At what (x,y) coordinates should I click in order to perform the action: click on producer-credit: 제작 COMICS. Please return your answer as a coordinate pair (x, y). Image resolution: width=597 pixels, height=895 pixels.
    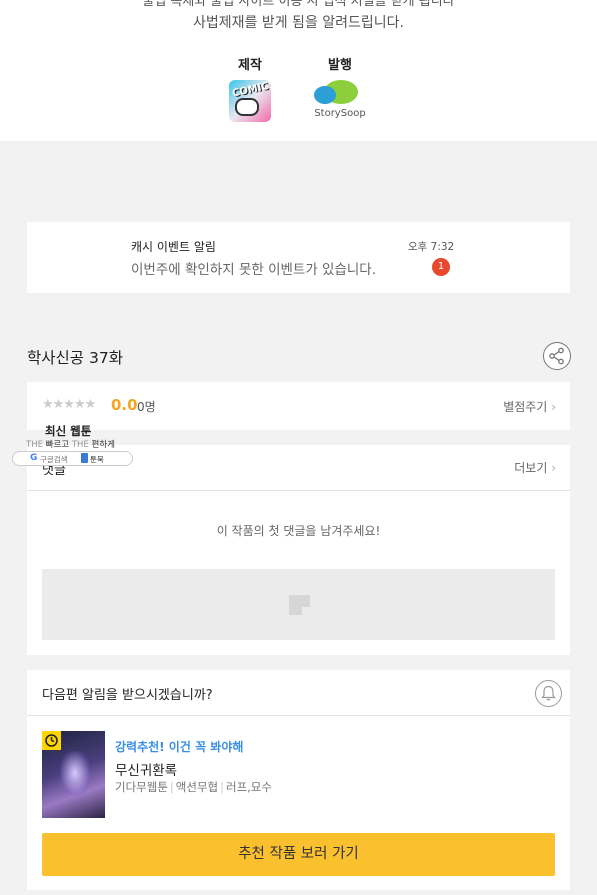
    Looking at the image, I should click on (250, 88).